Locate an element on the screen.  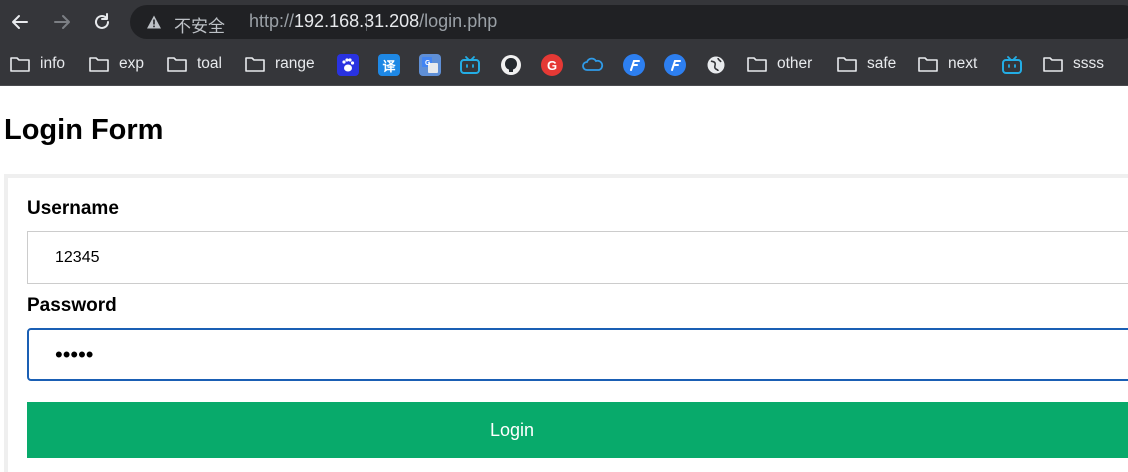
cloud-icon is located at coordinates (593, 64).